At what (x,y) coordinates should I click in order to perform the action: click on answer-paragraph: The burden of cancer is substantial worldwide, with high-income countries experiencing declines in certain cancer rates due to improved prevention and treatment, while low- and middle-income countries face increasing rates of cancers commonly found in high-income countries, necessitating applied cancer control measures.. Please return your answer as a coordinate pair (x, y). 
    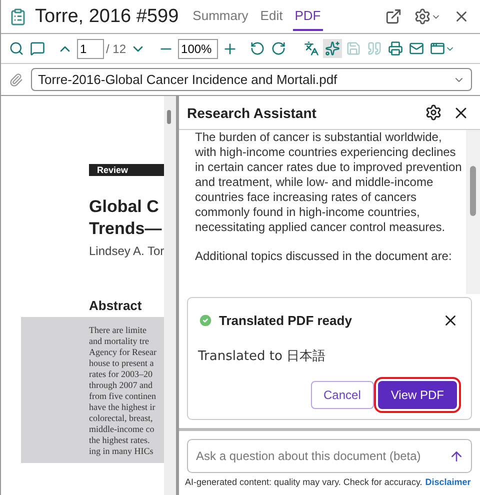
    Looking at the image, I should click on (328, 182).